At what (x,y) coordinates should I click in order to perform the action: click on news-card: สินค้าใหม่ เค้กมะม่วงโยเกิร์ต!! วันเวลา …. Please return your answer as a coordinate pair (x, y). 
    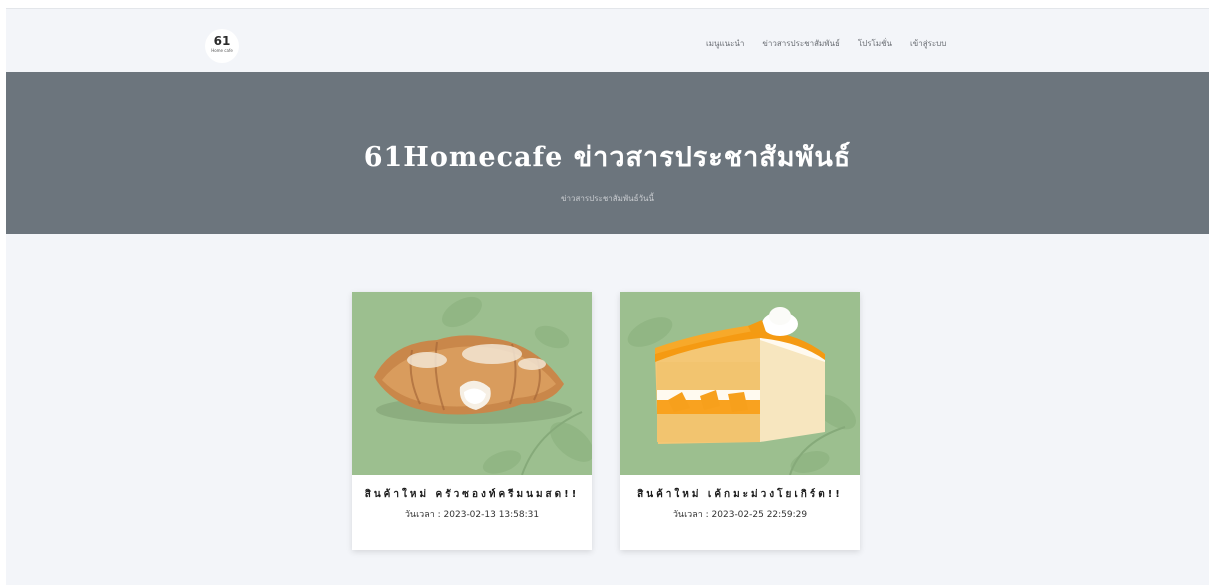
    Looking at the image, I should click on (740, 421).